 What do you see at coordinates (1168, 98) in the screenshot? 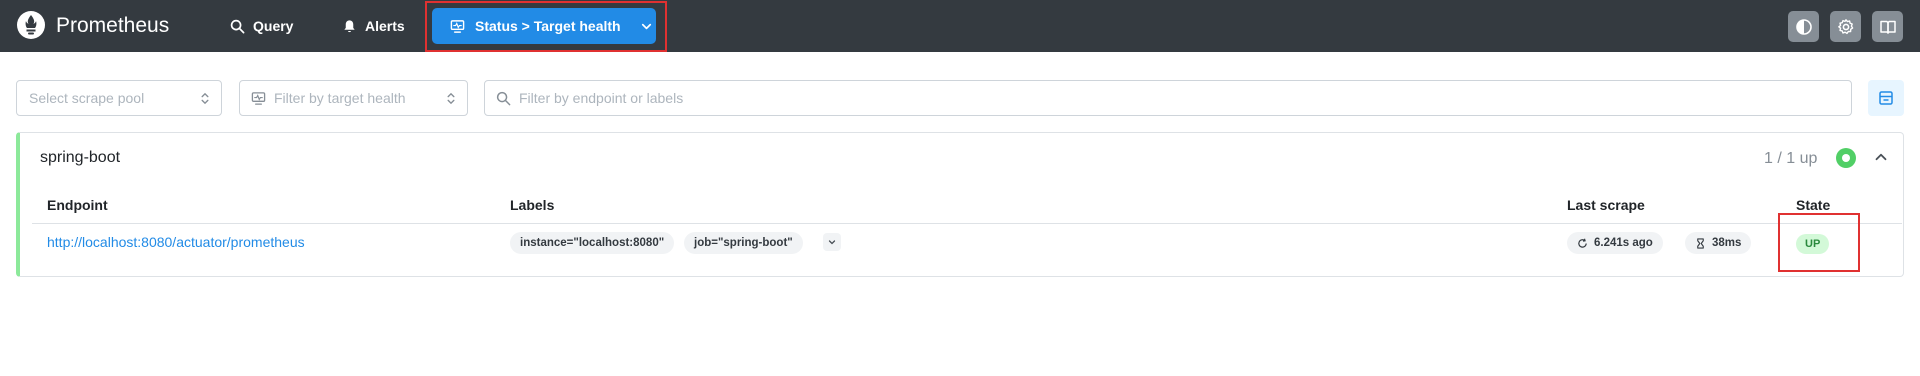
I see `endpoint-search-input: Filter by endpoint or labels` at bounding box center [1168, 98].